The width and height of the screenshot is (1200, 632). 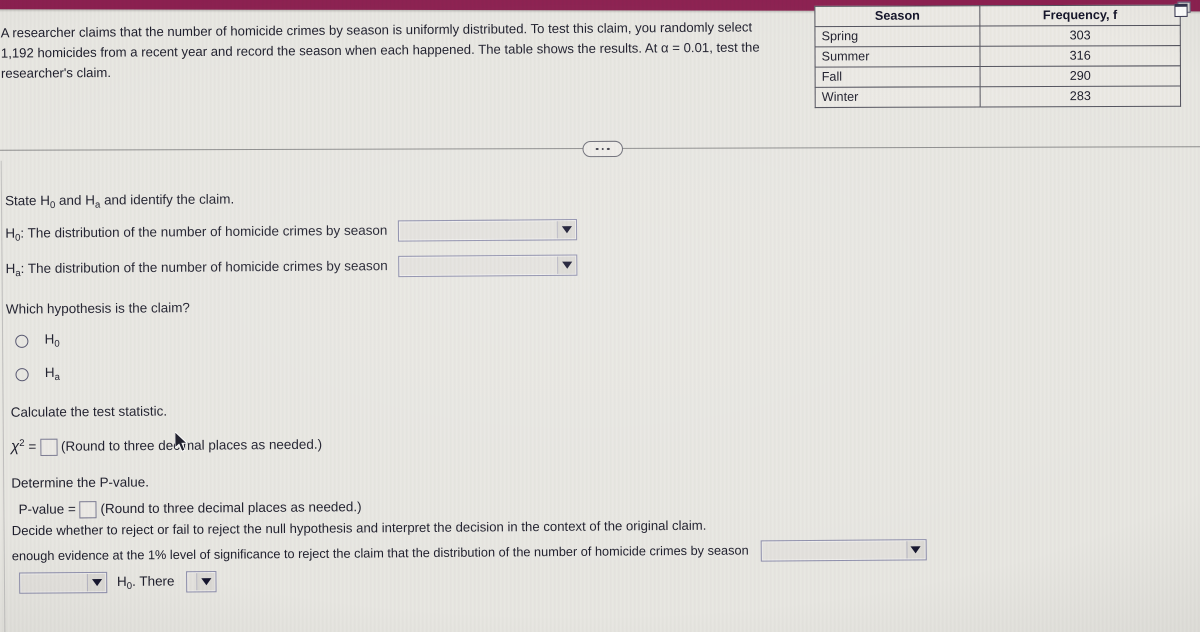 I want to click on radio-button-ha, so click(x=22, y=374).